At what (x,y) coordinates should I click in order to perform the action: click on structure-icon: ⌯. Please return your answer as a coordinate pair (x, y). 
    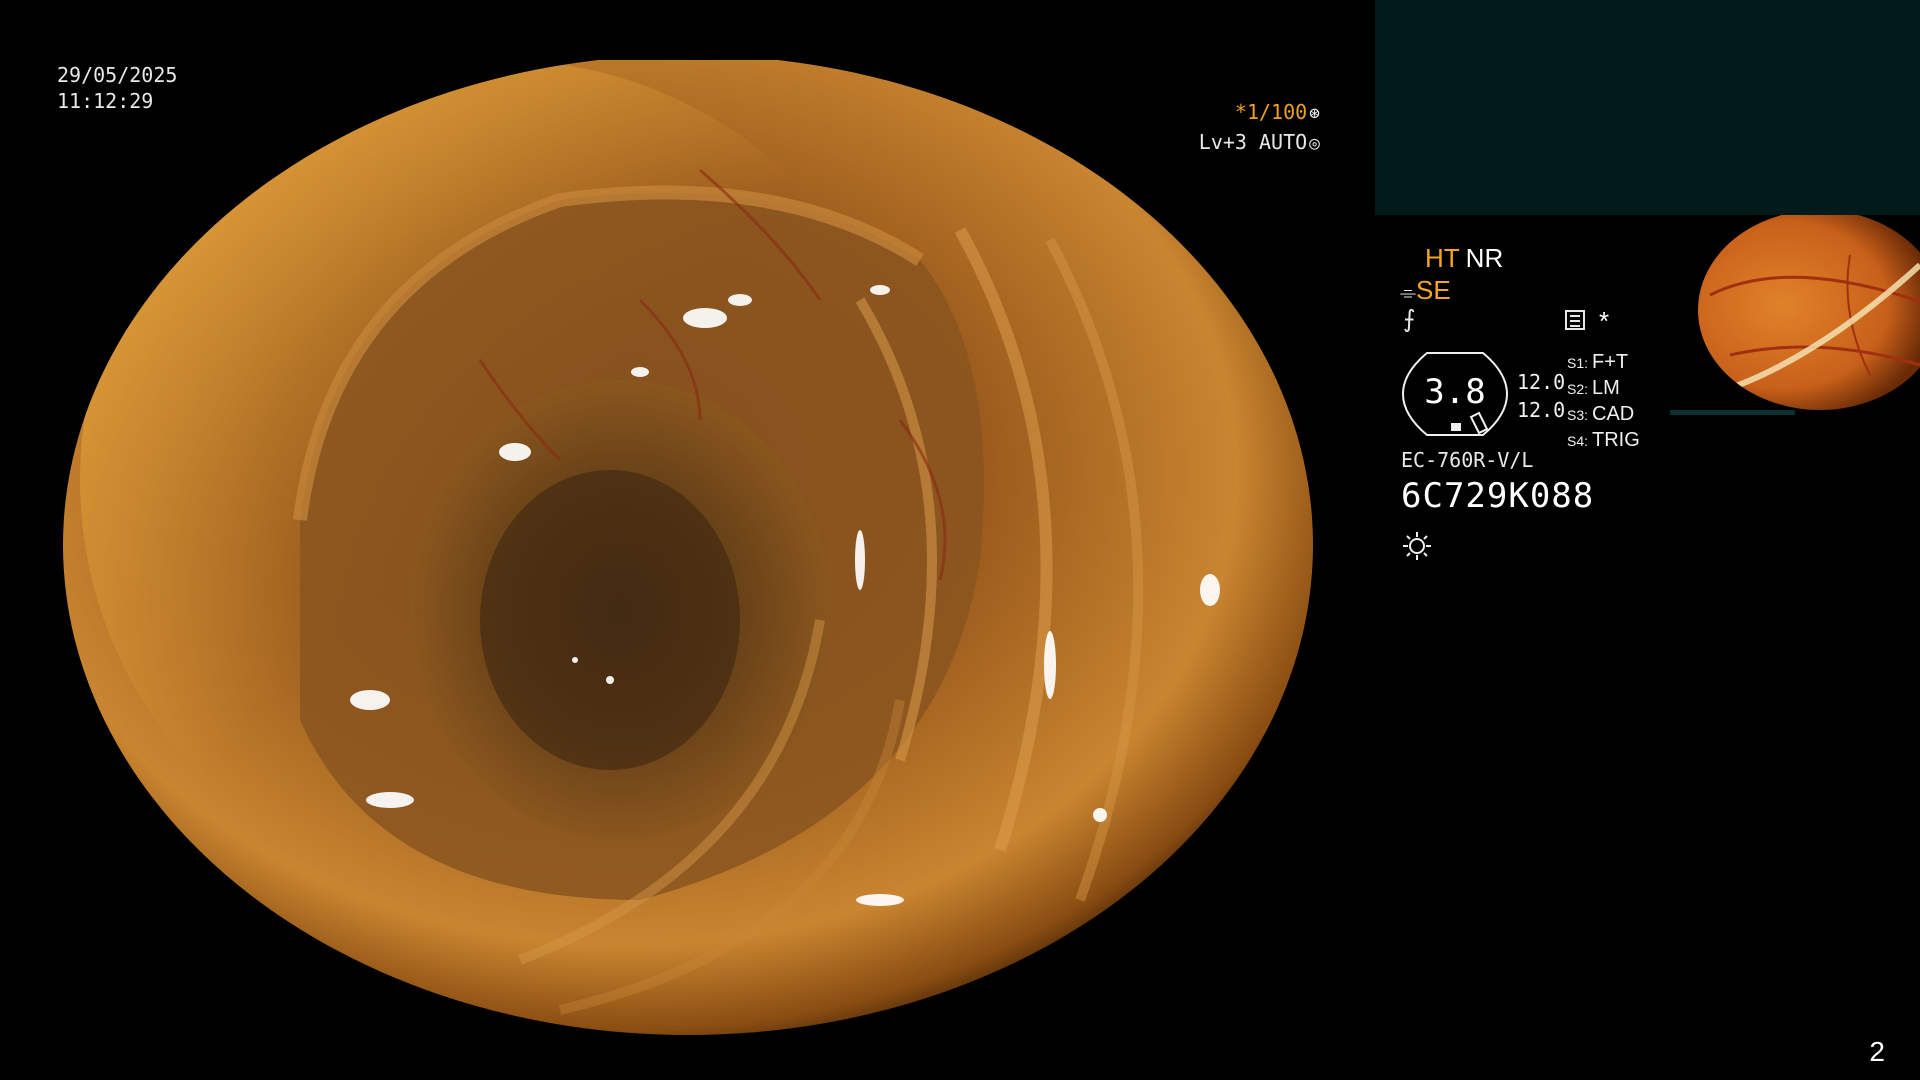
    Looking at the image, I should click on (1408, 293).